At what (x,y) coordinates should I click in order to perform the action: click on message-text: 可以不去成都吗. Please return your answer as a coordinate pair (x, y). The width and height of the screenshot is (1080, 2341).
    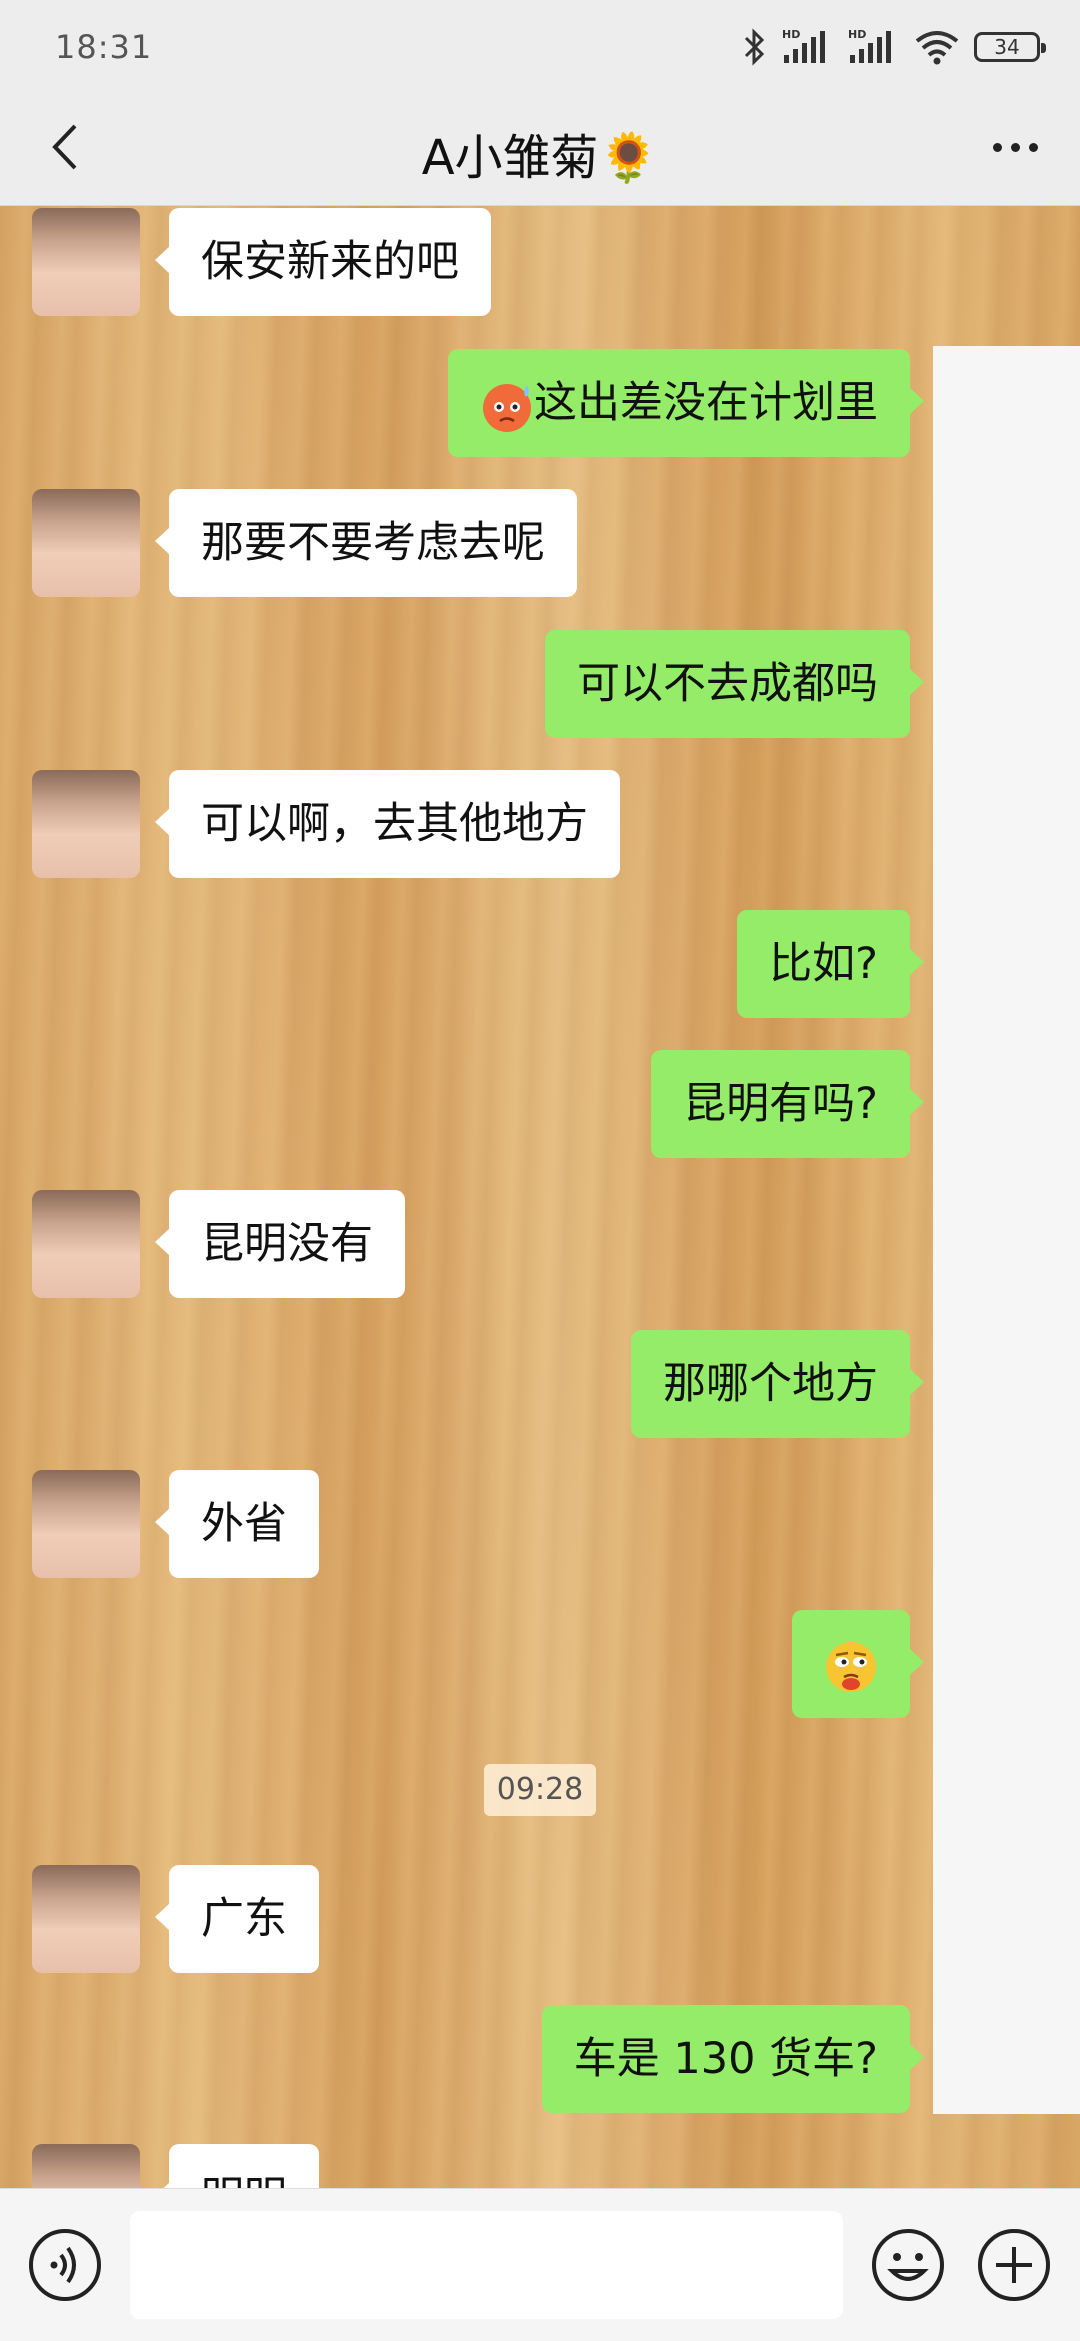
    Looking at the image, I should click on (727, 684).